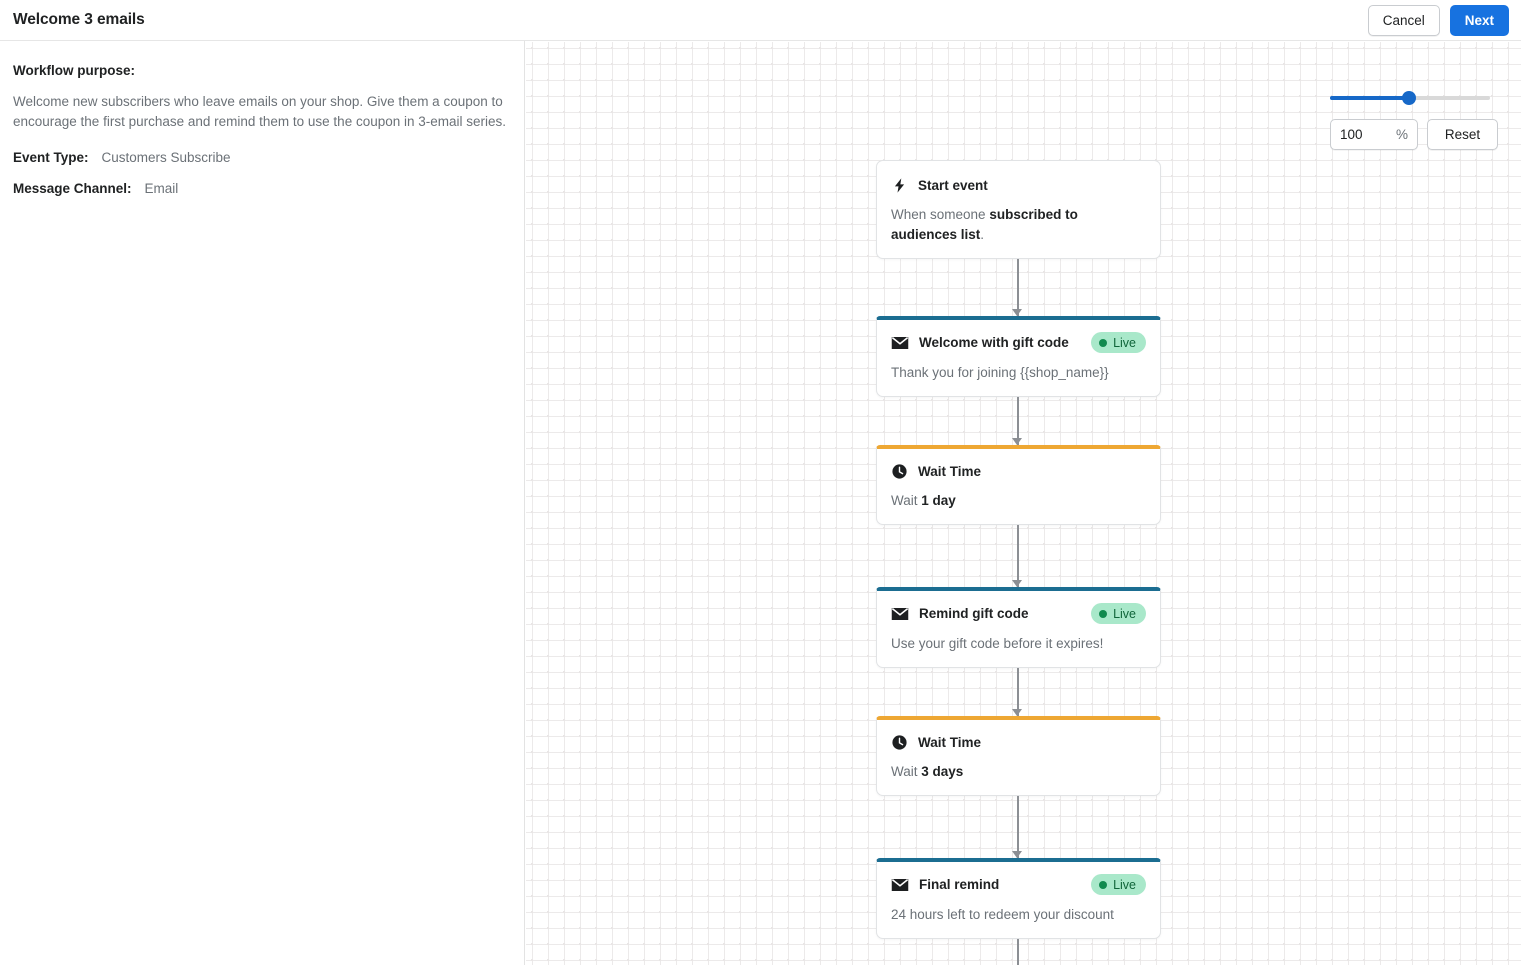 This screenshot has width=1521, height=965. What do you see at coordinates (1401, 134) in the screenshot?
I see `zoom-unit-label: %` at bounding box center [1401, 134].